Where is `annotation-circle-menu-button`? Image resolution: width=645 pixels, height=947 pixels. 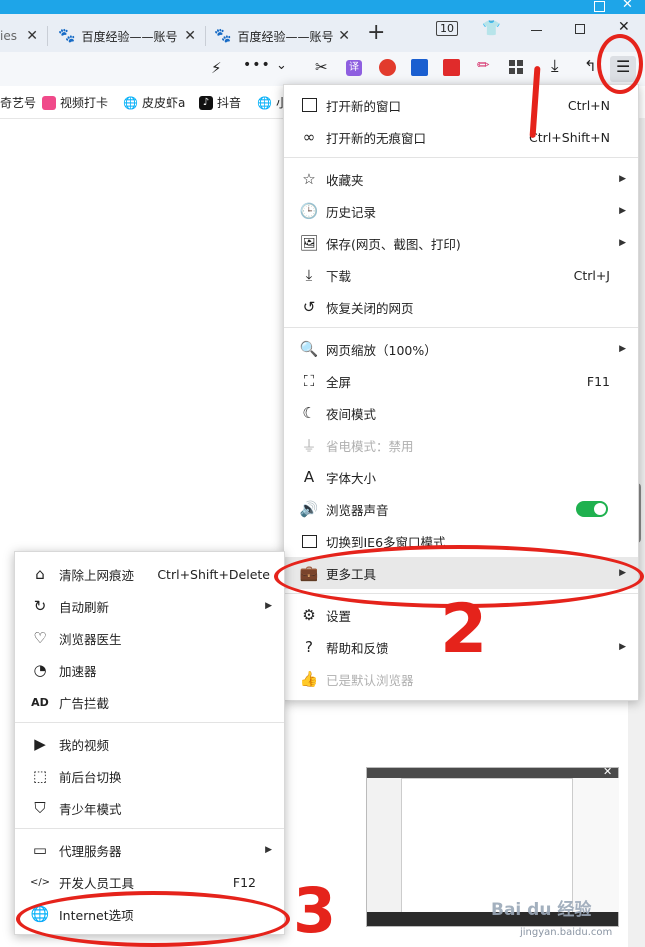 annotation-circle-menu-button is located at coordinates (620, 64).